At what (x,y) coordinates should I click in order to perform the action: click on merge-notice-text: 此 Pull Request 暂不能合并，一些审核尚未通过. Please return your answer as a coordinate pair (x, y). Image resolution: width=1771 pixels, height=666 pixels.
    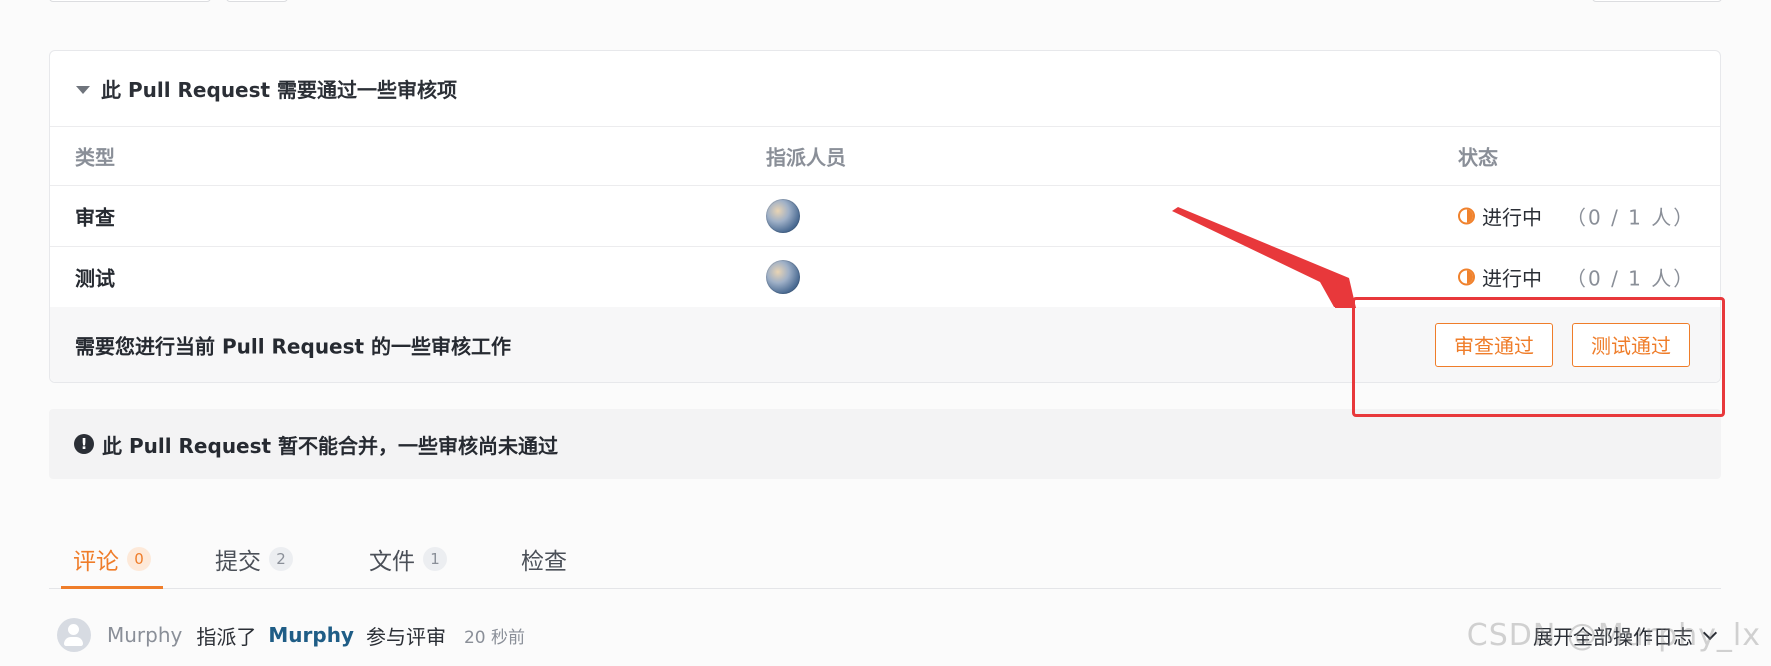
    Looking at the image, I should click on (330, 445).